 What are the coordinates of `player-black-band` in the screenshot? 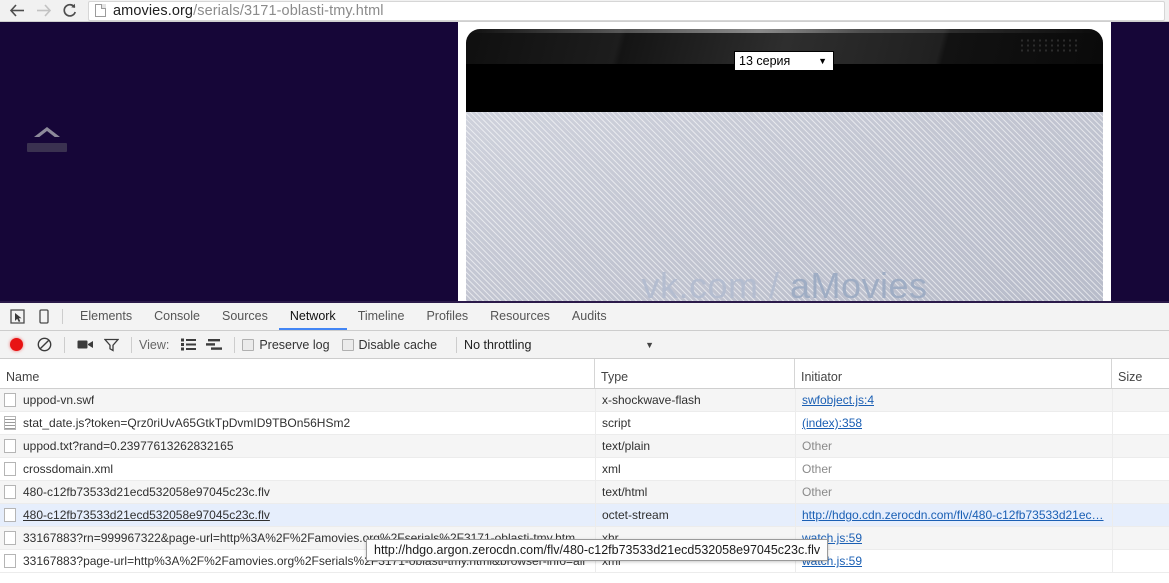 It's located at (784, 88).